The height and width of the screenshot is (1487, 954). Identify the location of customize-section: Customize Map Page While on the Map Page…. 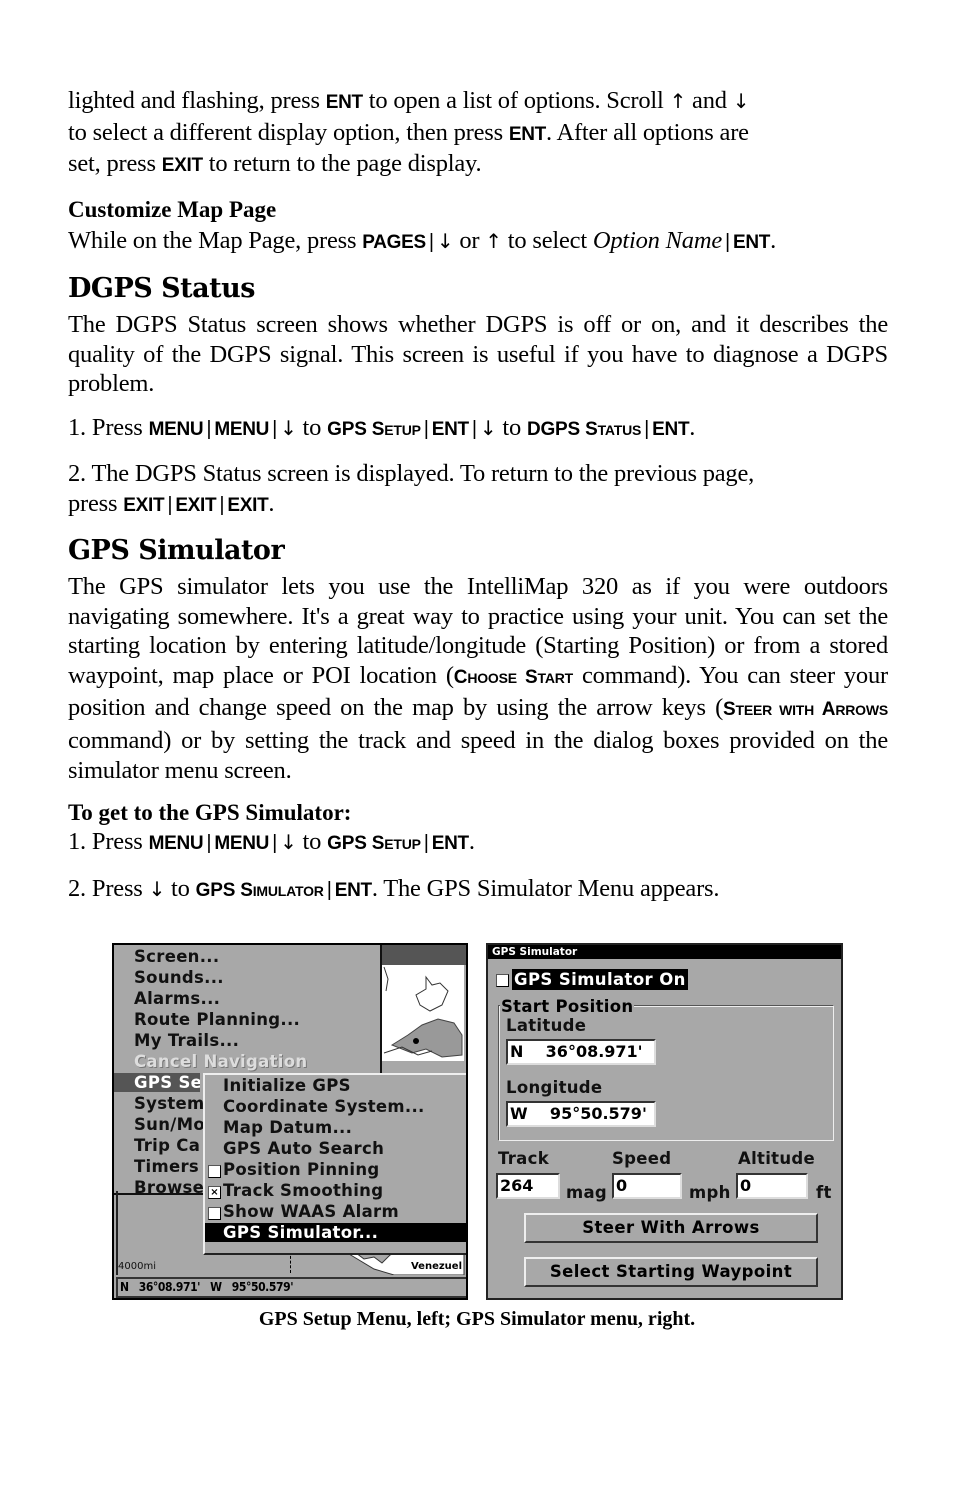
(478, 227).